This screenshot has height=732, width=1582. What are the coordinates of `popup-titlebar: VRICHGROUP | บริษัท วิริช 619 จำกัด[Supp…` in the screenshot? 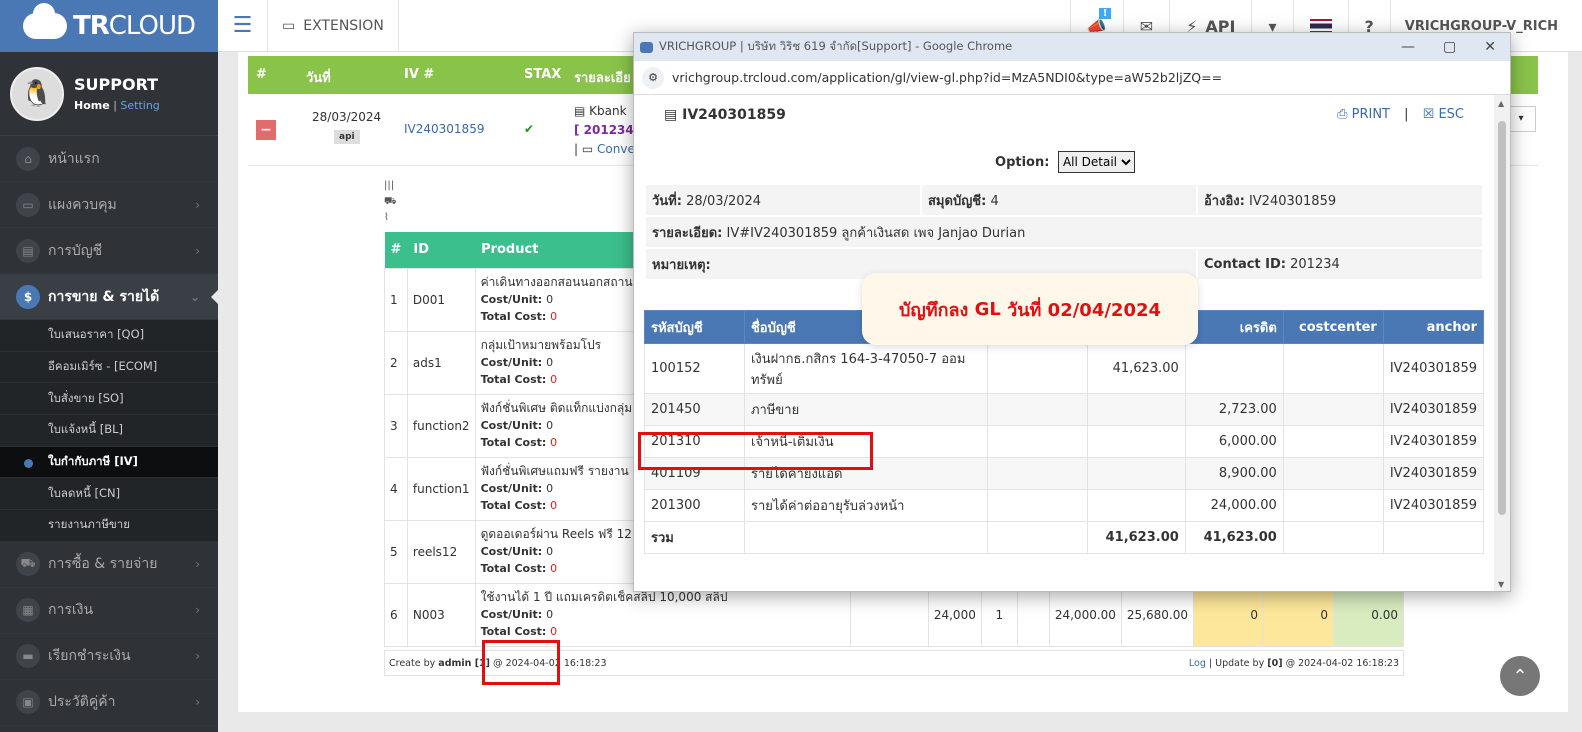 It's located at (1072, 47).